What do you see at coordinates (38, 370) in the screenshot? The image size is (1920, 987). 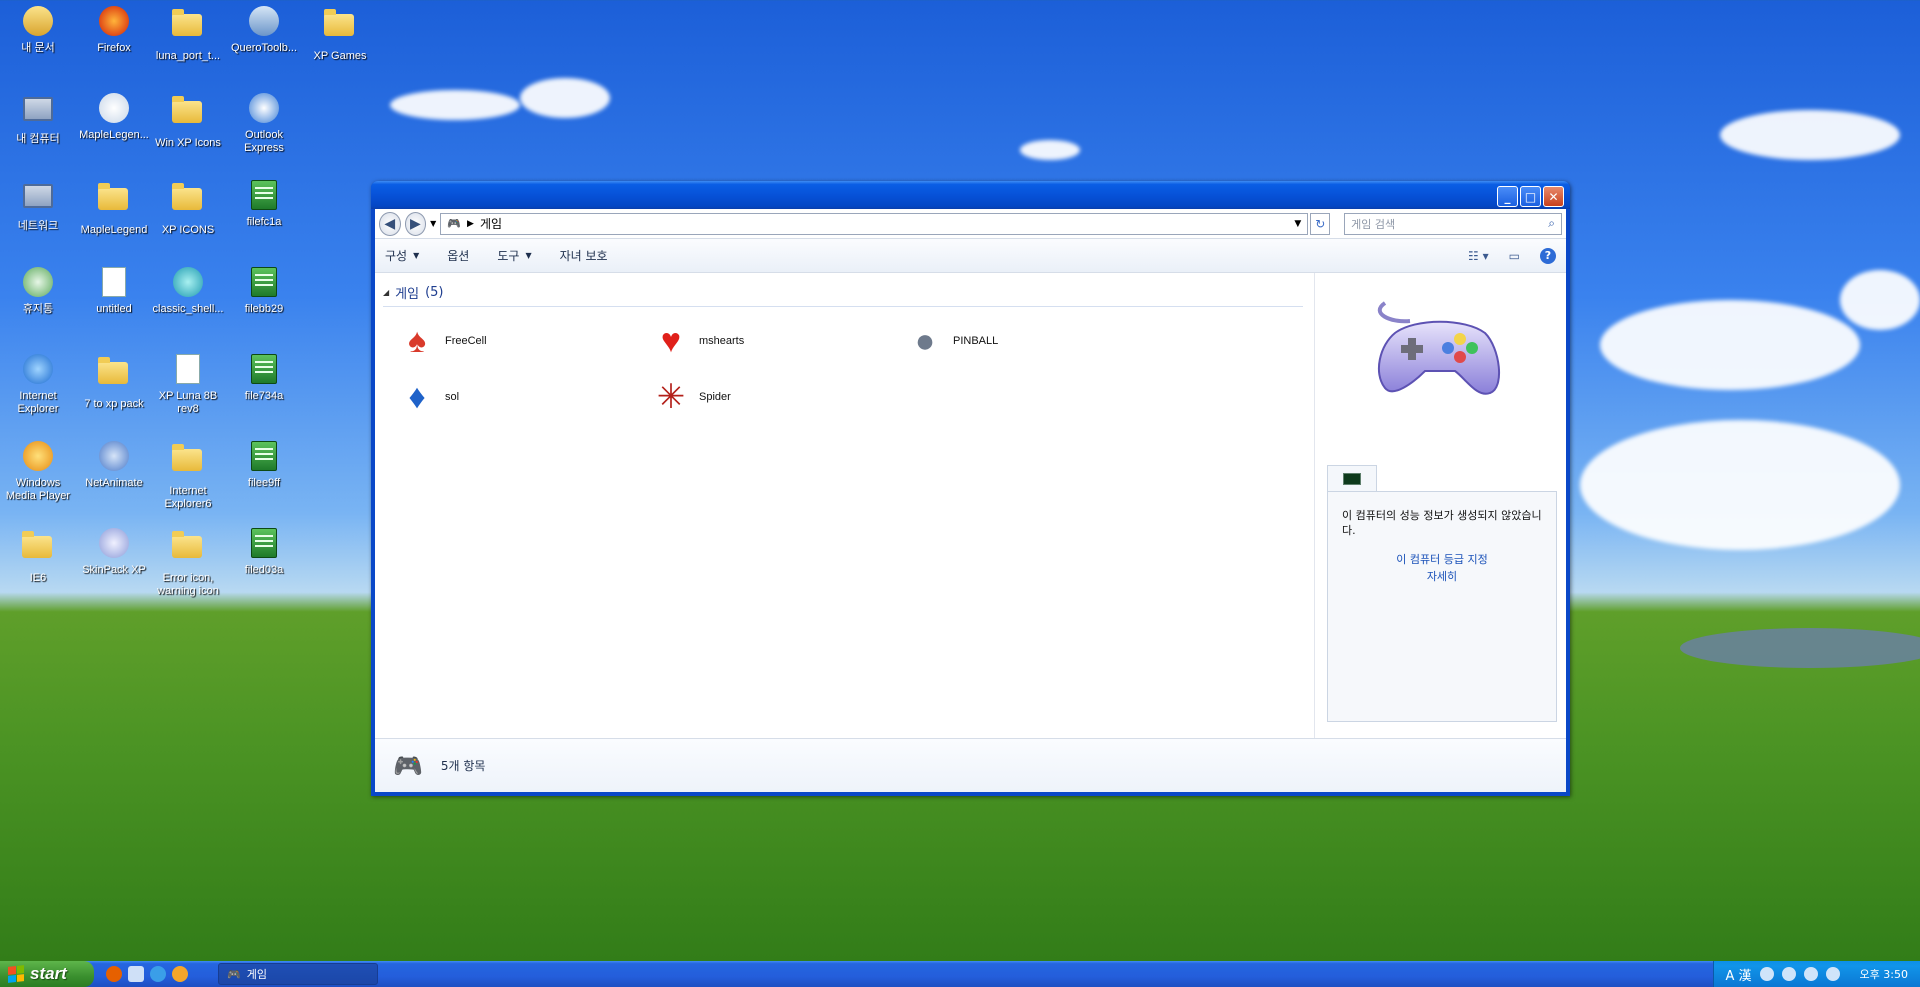 I see `ie-icon` at bounding box center [38, 370].